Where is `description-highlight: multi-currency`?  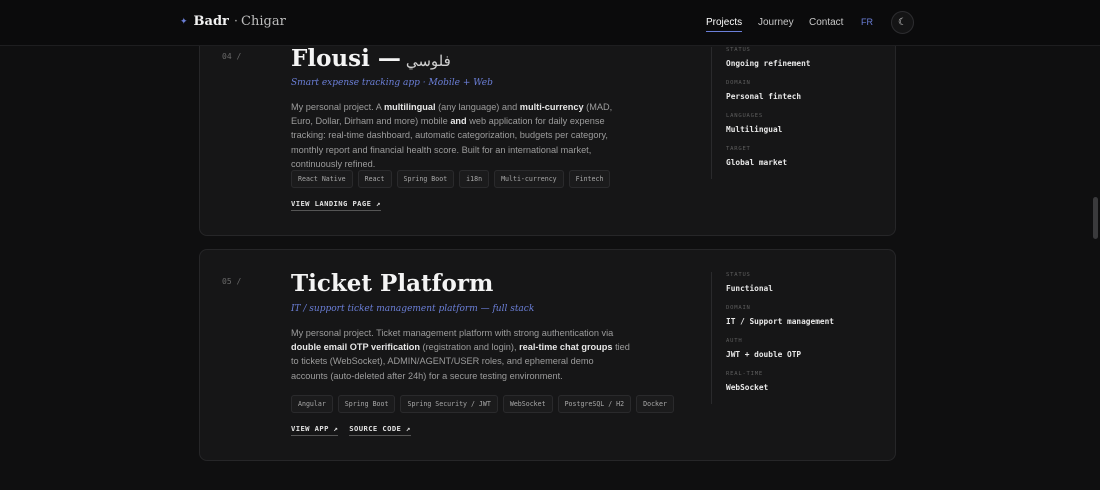 description-highlight: multi-currency is located at coordinates (551, 107).